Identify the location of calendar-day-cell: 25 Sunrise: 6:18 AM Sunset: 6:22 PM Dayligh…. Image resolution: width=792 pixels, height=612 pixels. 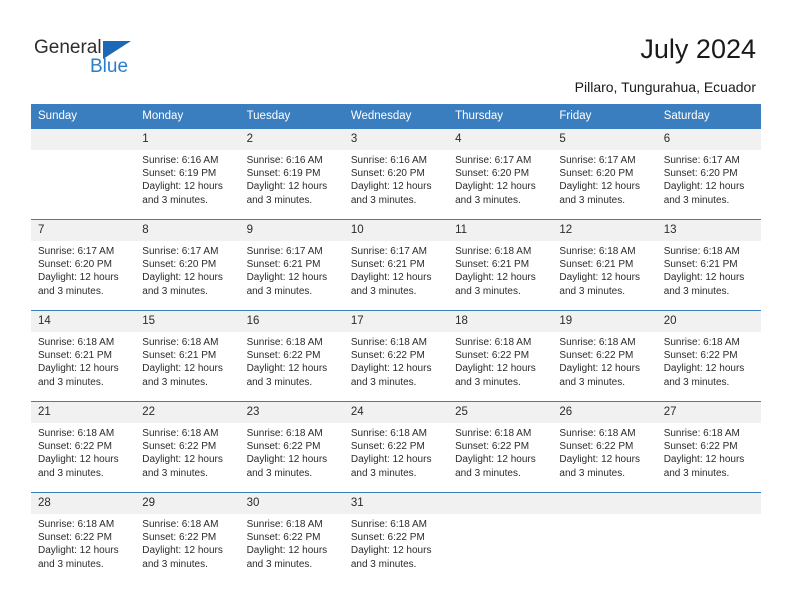
(500, 447).